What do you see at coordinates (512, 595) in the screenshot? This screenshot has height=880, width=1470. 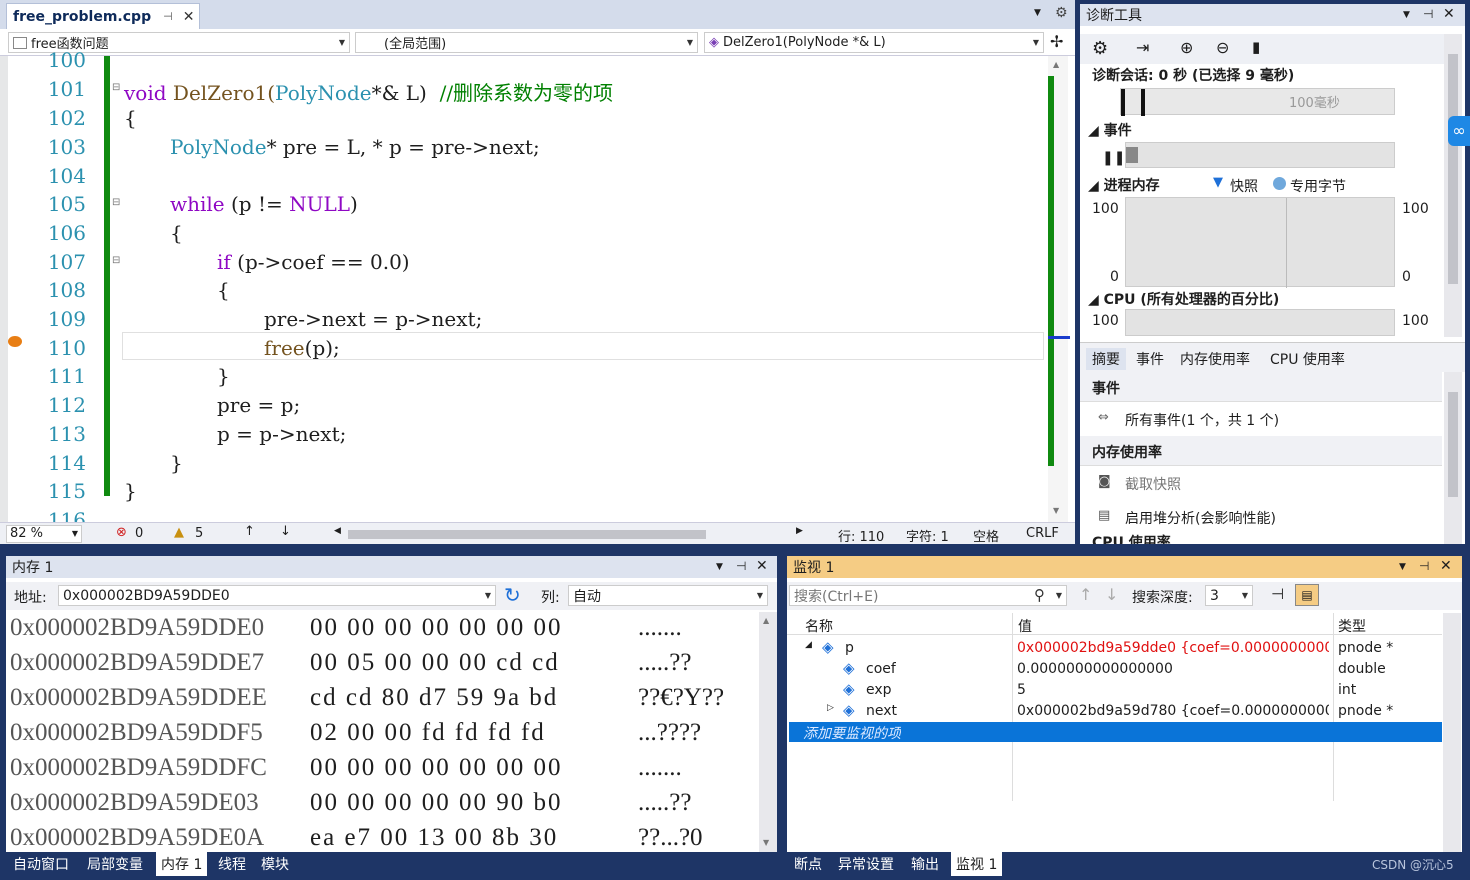 I see `refresh-icon: ↻` at bounding box center [512, 595].